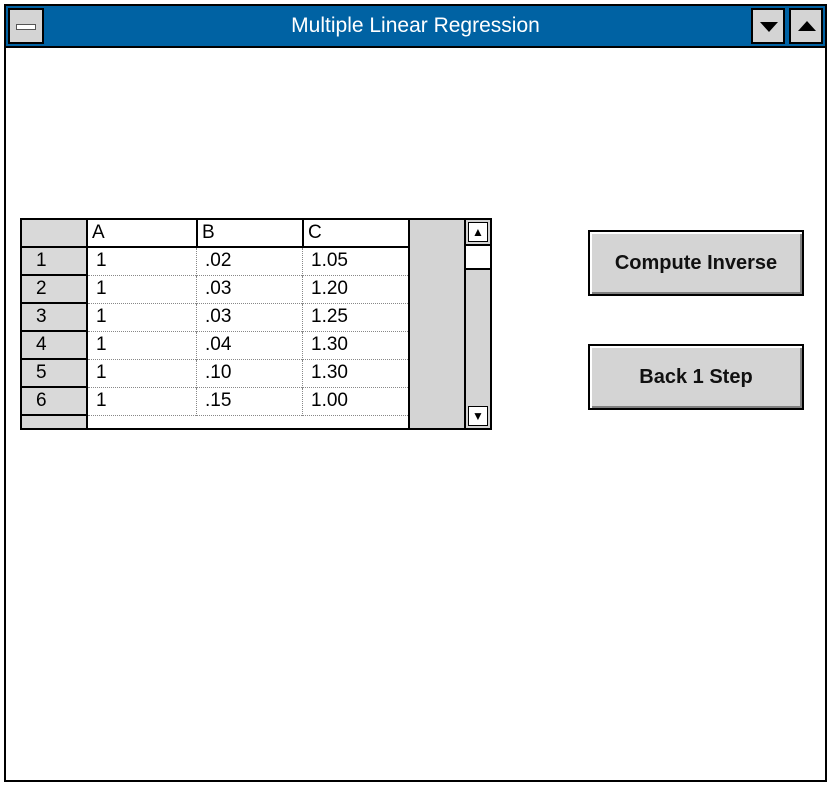 This screenshot has width=829, height=786. Describe the element at coordinates (55, 290) in the screenshot. I see `row-header-2: 2` at that location.